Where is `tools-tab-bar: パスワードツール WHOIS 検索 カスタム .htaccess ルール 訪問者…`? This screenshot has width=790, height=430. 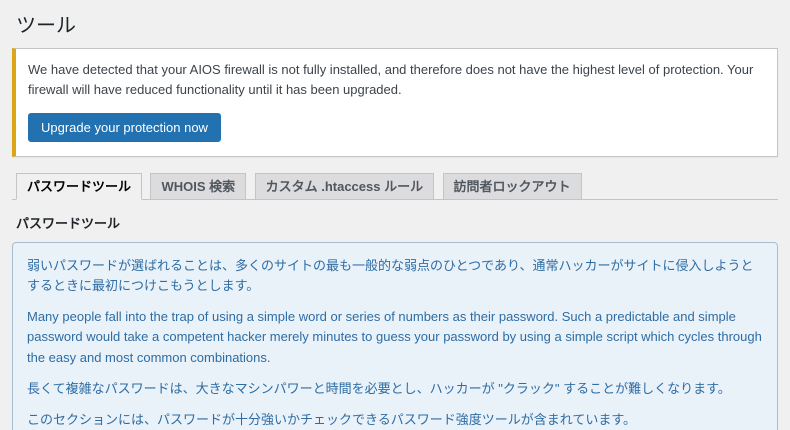
tools-tab-bar: パスワードツール WHOIS 検索 カスタム .htaccess ルール 訪問者… is located at coordinates (395, 186).